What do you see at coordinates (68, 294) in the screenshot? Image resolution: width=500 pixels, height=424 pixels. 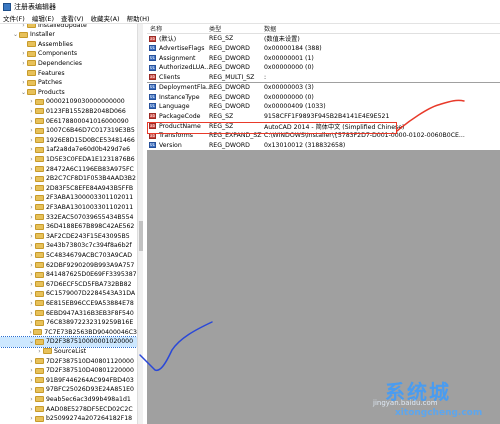 I see `tree-node: › 6C1579007D2284543A31DA` at bounding box center [68, 294].